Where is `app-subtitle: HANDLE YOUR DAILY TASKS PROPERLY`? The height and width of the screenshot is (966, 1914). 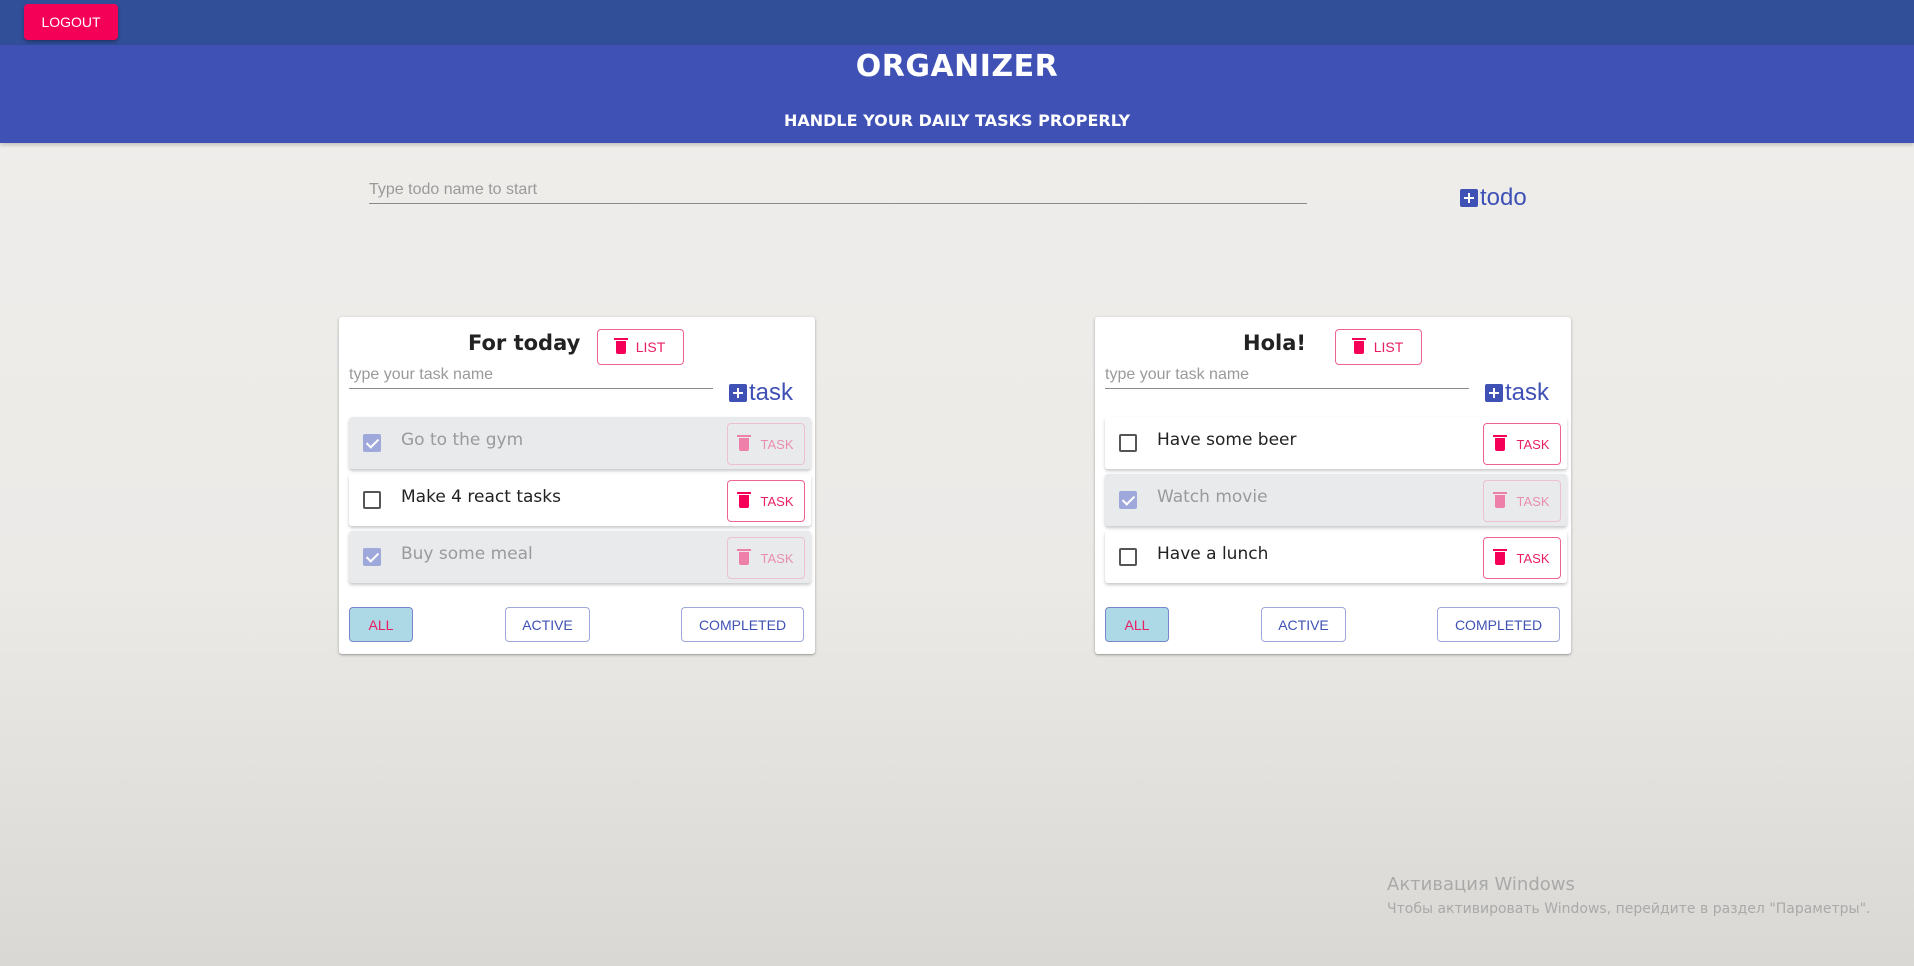 app-subtitle: HANDLE YOUR DAILY TASKS PROPERLY is located at coordinates (957, 120).